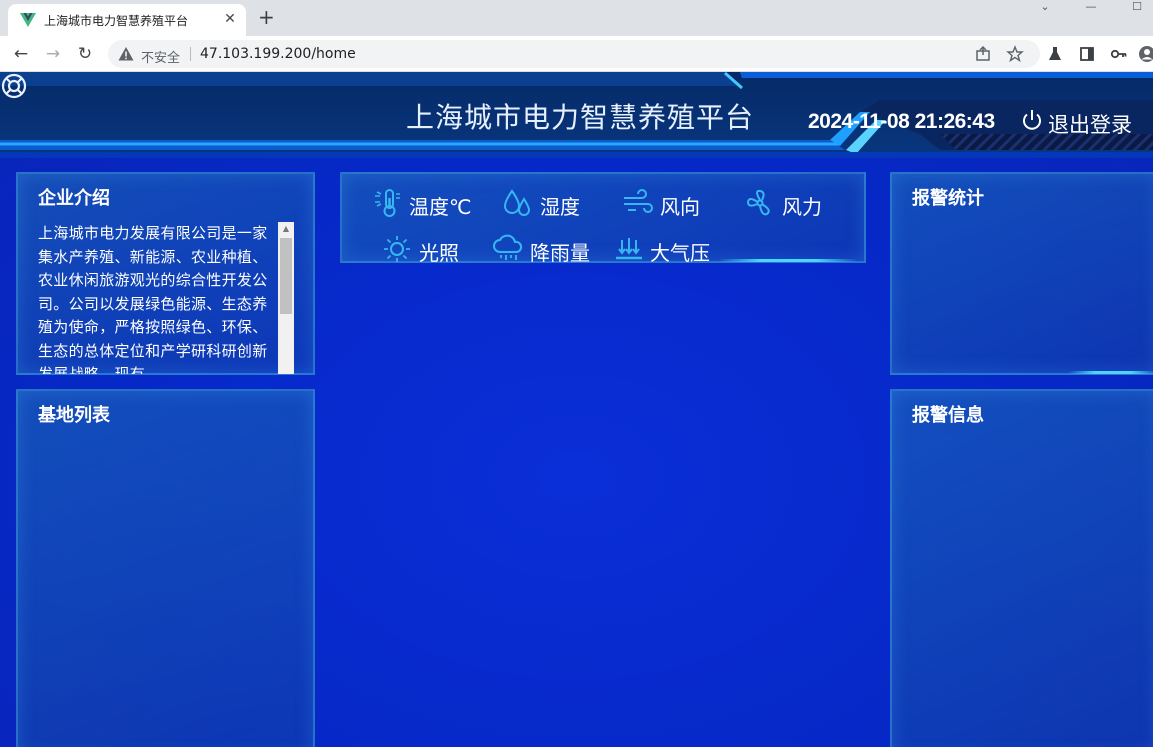  What do you see at coordinates (160, 56) in the screenshot?
I see `security-label: 不安全` at bounding box center [160, 56].